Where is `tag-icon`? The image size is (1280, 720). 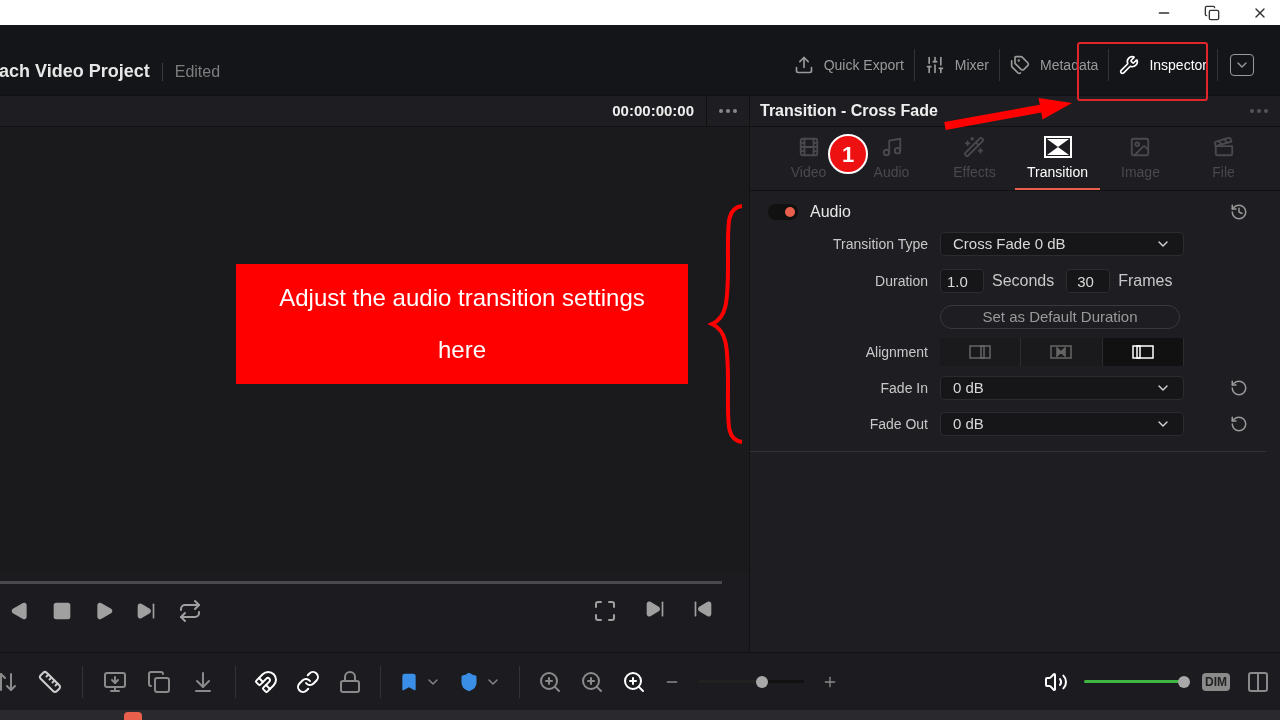 tag-icon is located at coordinates (1020, 65).